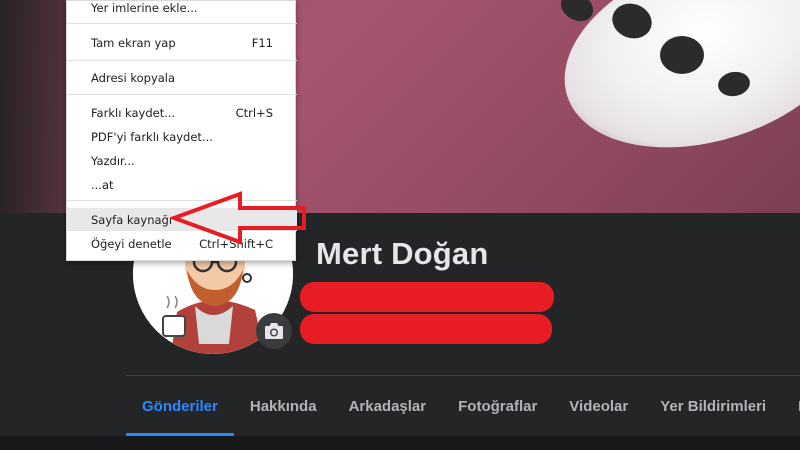  I want to click on cat-paw-image, so click(669, 91).